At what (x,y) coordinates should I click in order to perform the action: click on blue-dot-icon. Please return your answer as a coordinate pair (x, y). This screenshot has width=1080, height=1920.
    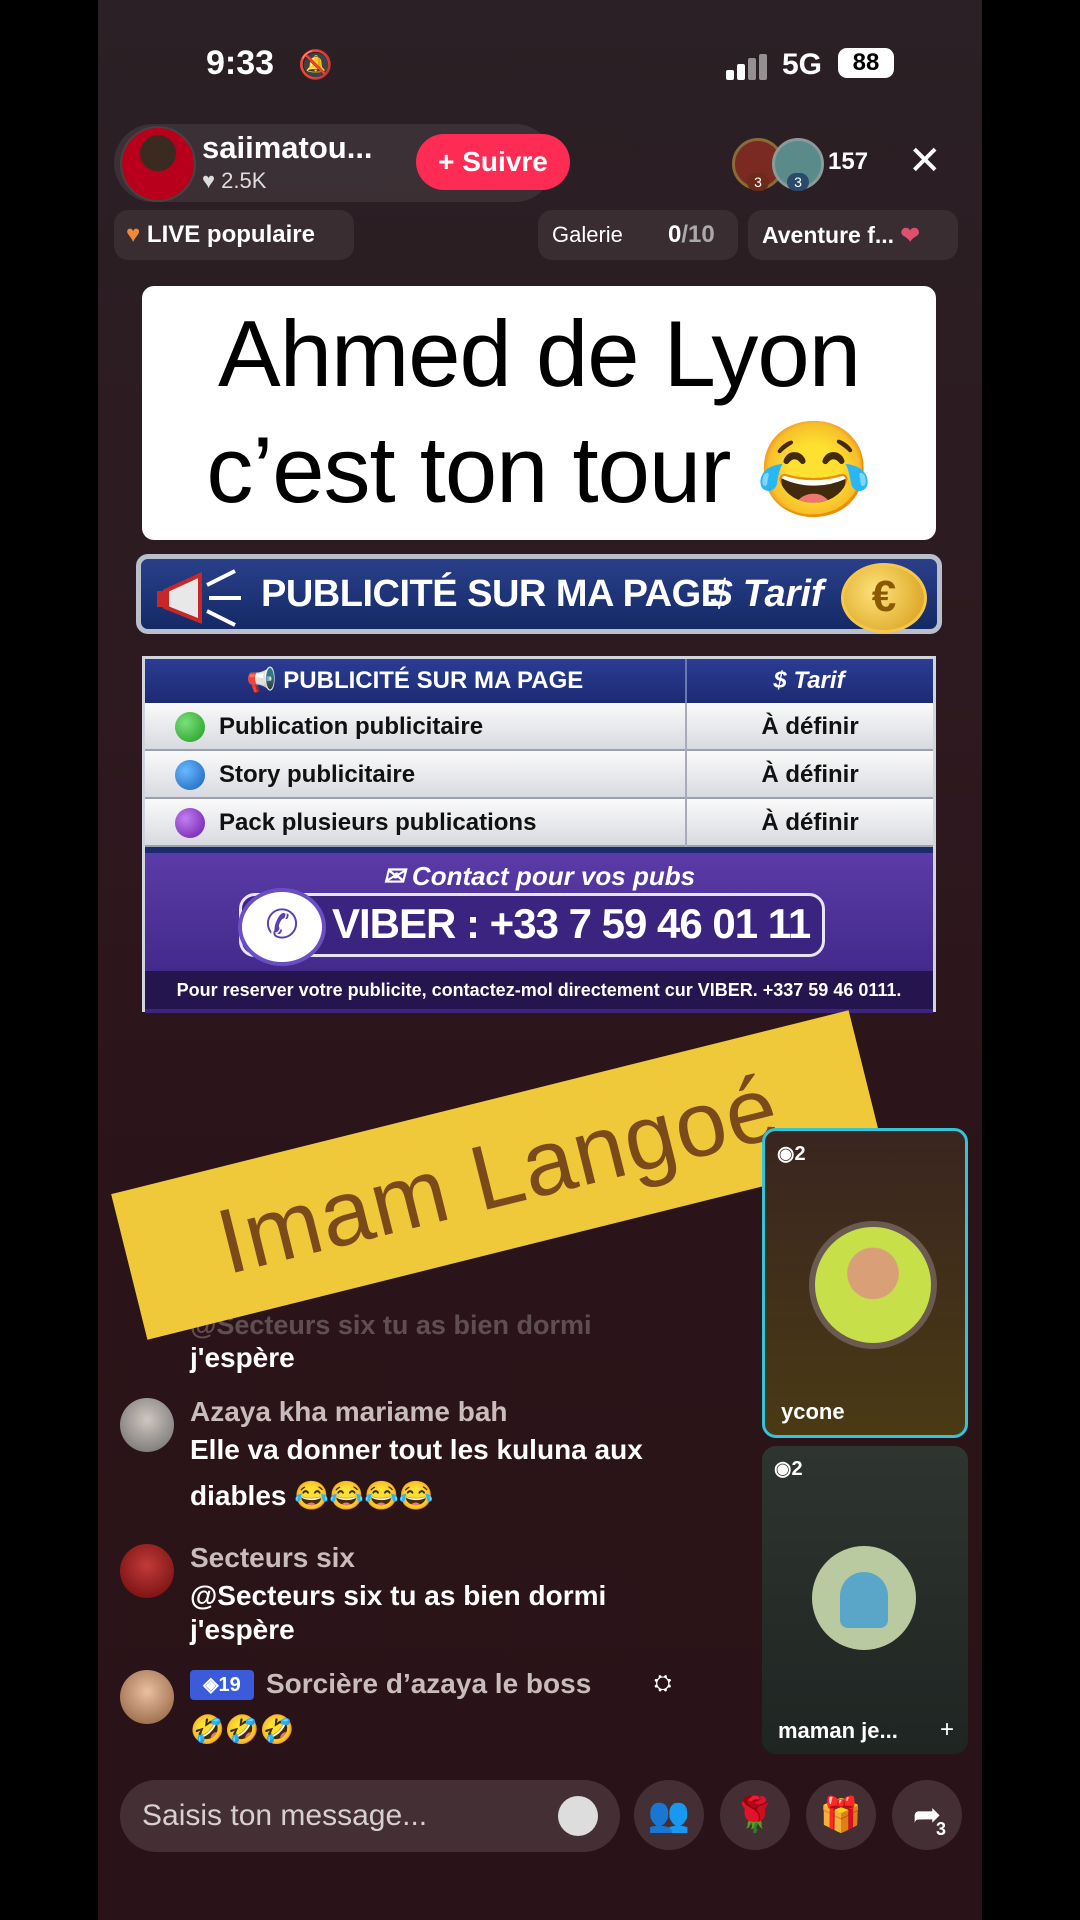
    Looking at the image, I should click on (190, 775).